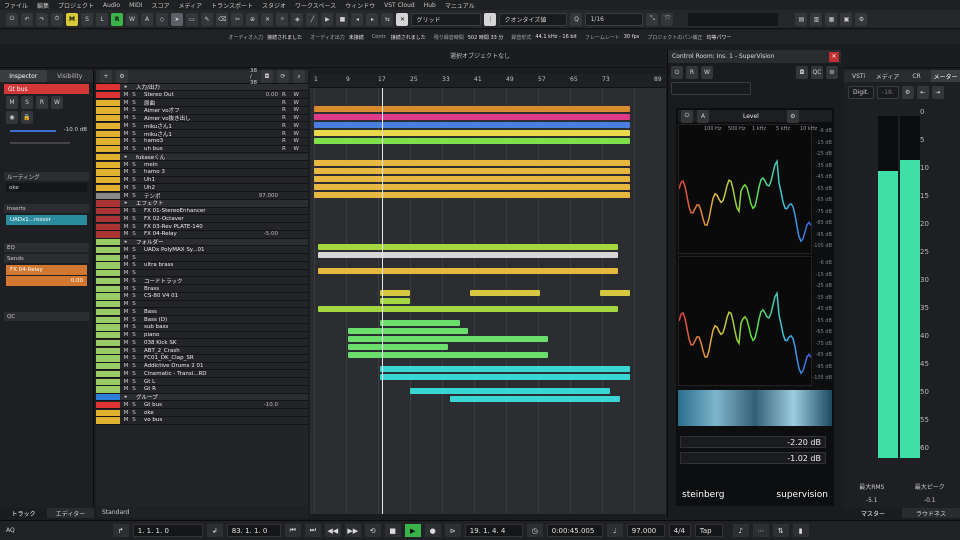 This screenshot has width=960, height=540. Describe the element at coordinates (33, 131) in the screenshot. I see `volume-slider` at that location.